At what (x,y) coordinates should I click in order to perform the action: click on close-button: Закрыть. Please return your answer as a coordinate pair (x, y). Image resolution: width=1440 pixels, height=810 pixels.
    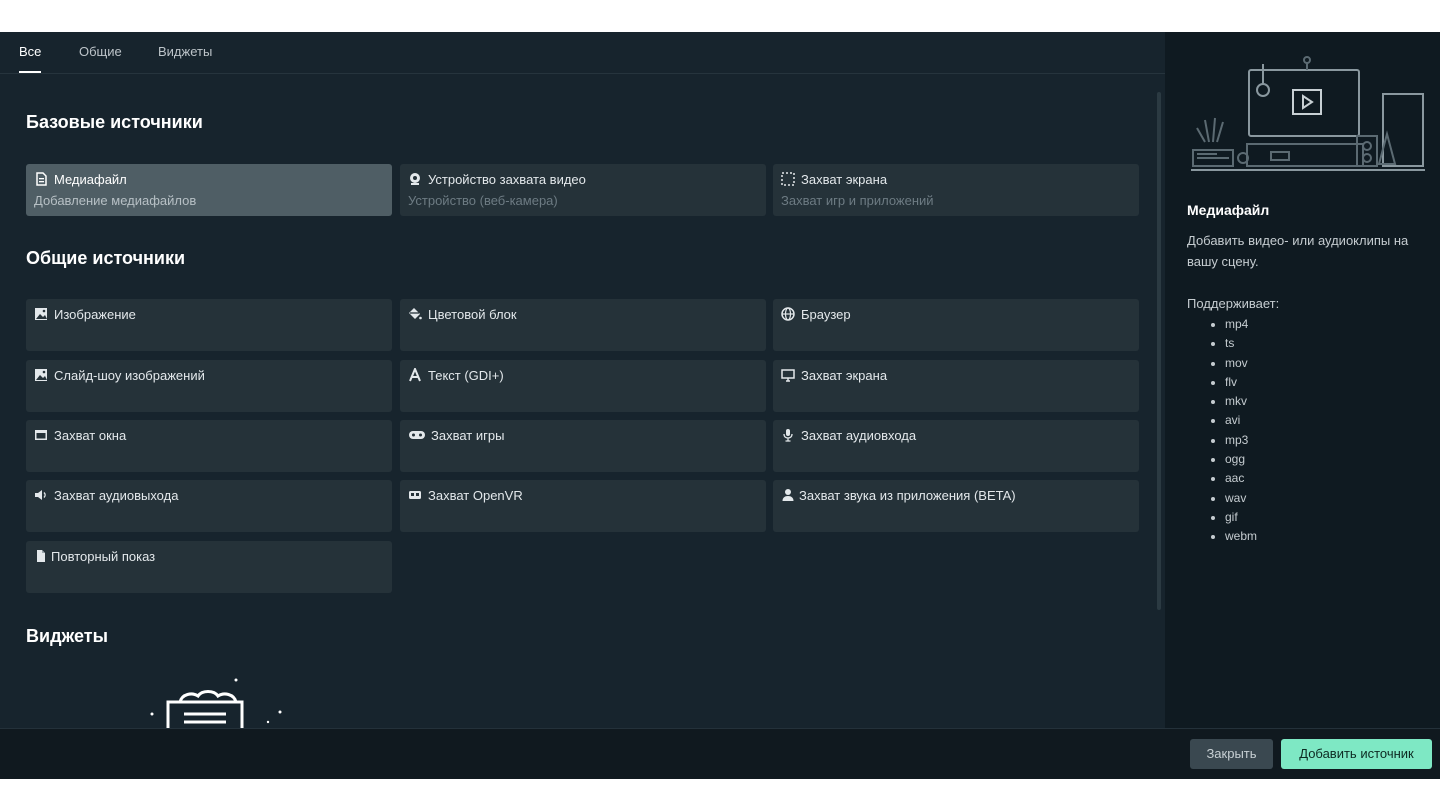
    Looking at the image, I should click on (1231, 754).